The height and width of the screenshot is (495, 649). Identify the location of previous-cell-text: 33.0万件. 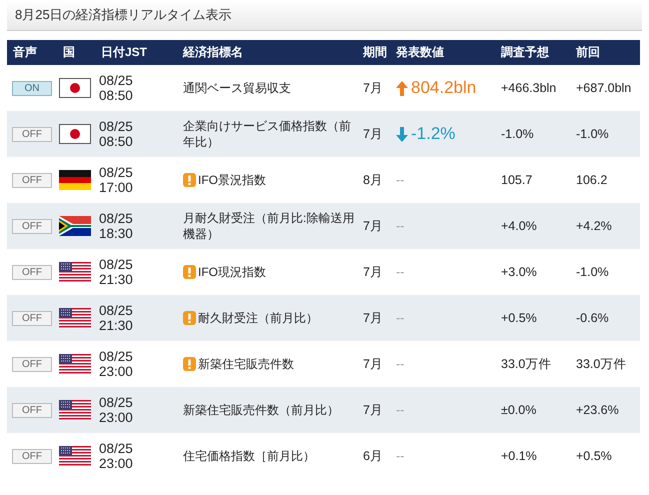
(601, 364).